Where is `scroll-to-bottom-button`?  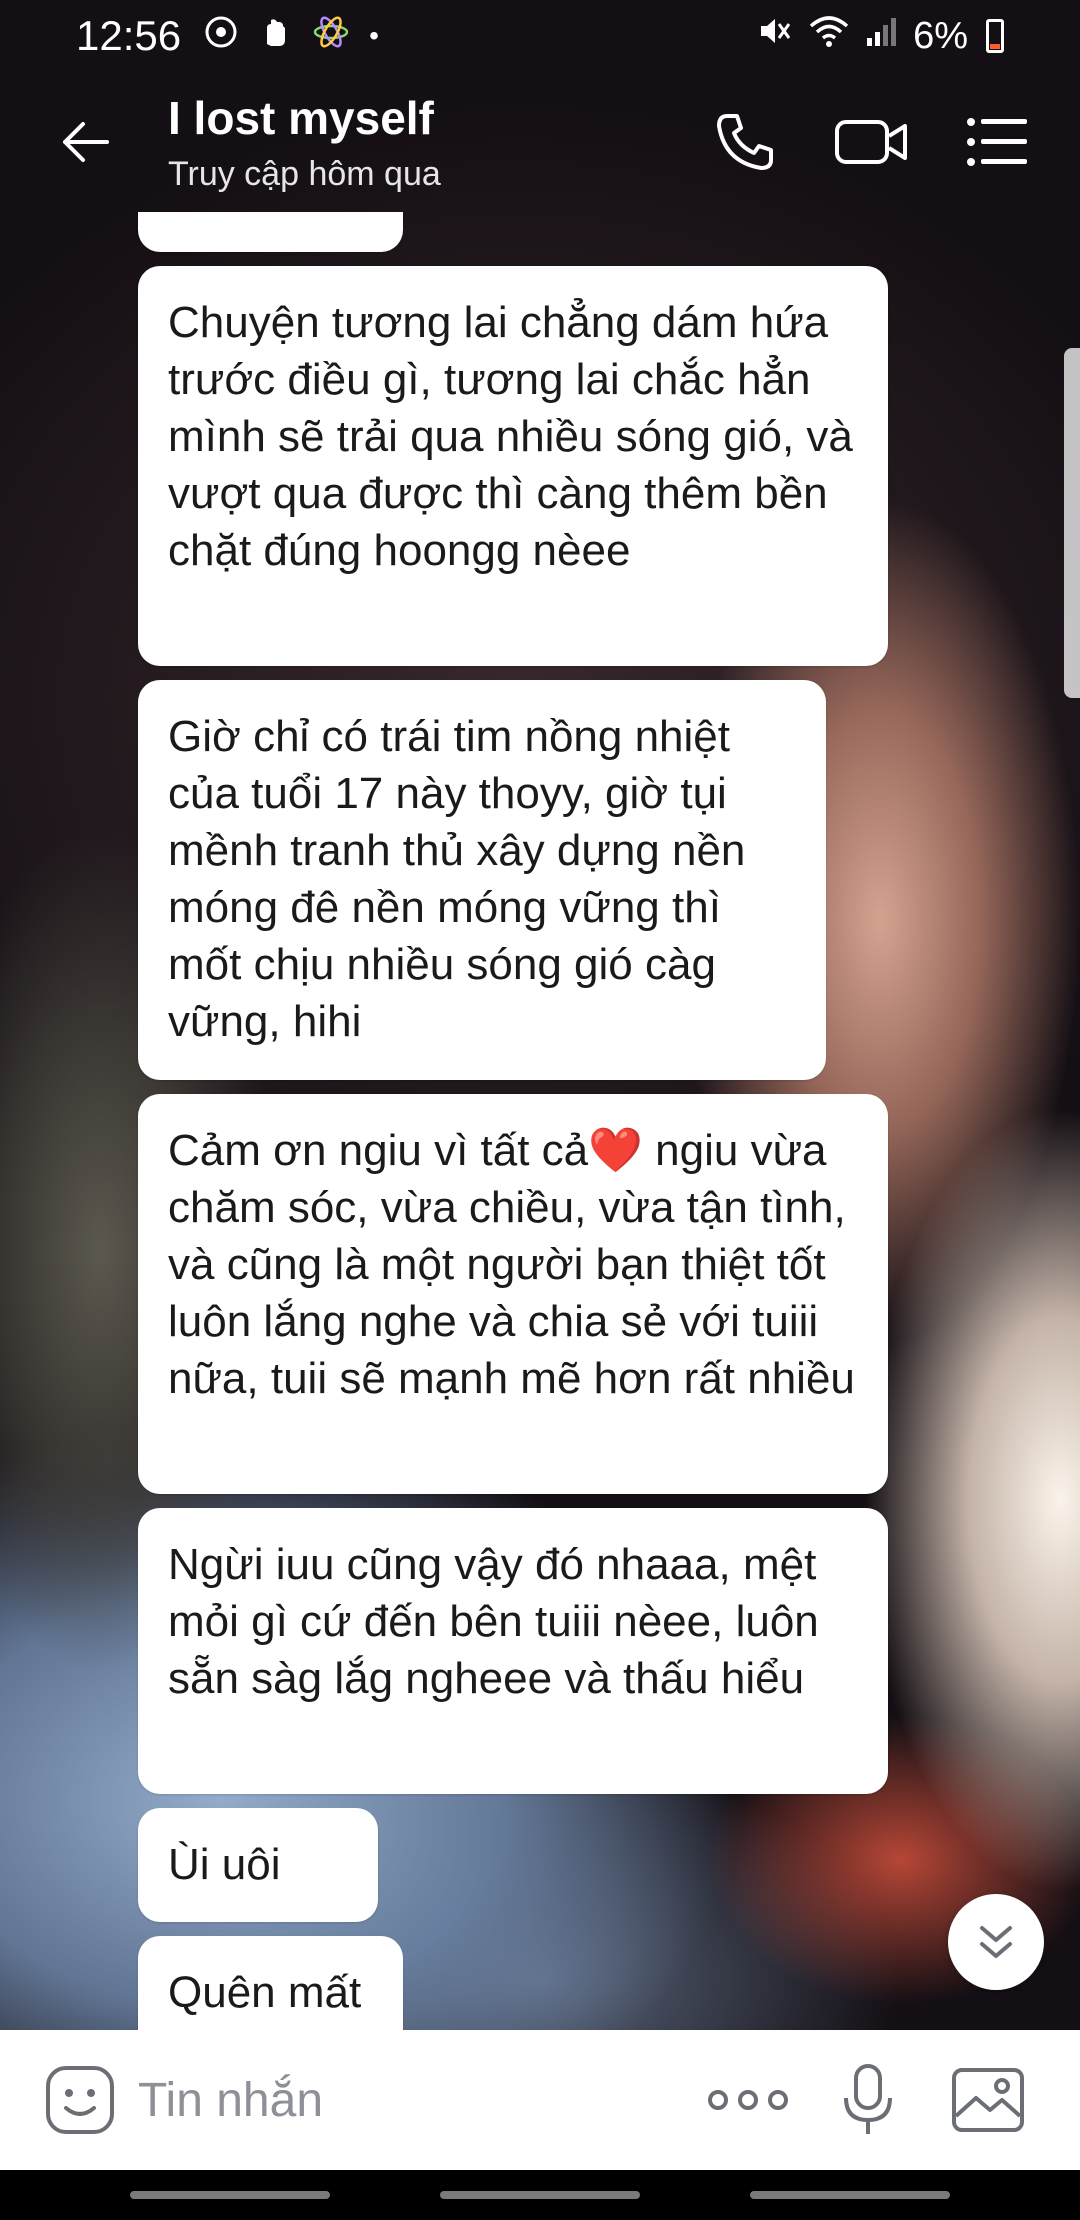
scroll-to-bottom-button is located at coordinates (996, 1942).